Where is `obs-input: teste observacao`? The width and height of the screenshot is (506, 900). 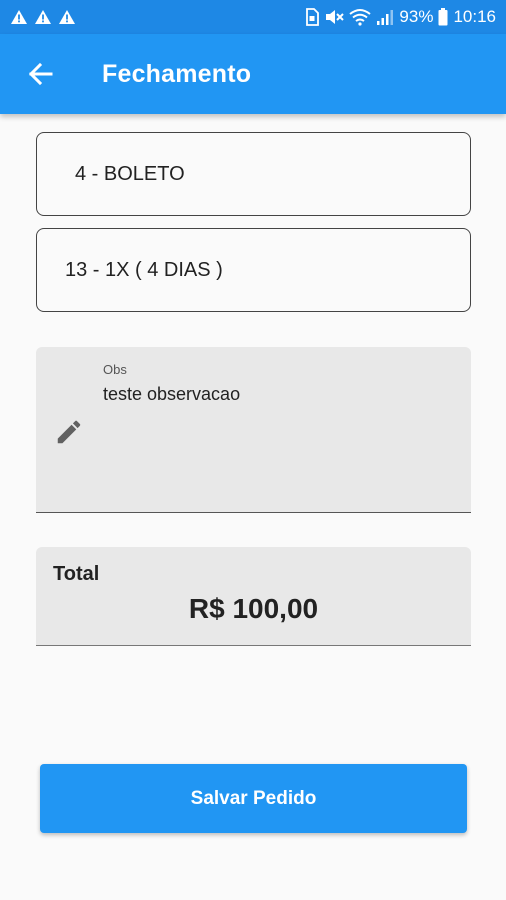
obs-input: teste observacao is located at coordinates (171, 394).